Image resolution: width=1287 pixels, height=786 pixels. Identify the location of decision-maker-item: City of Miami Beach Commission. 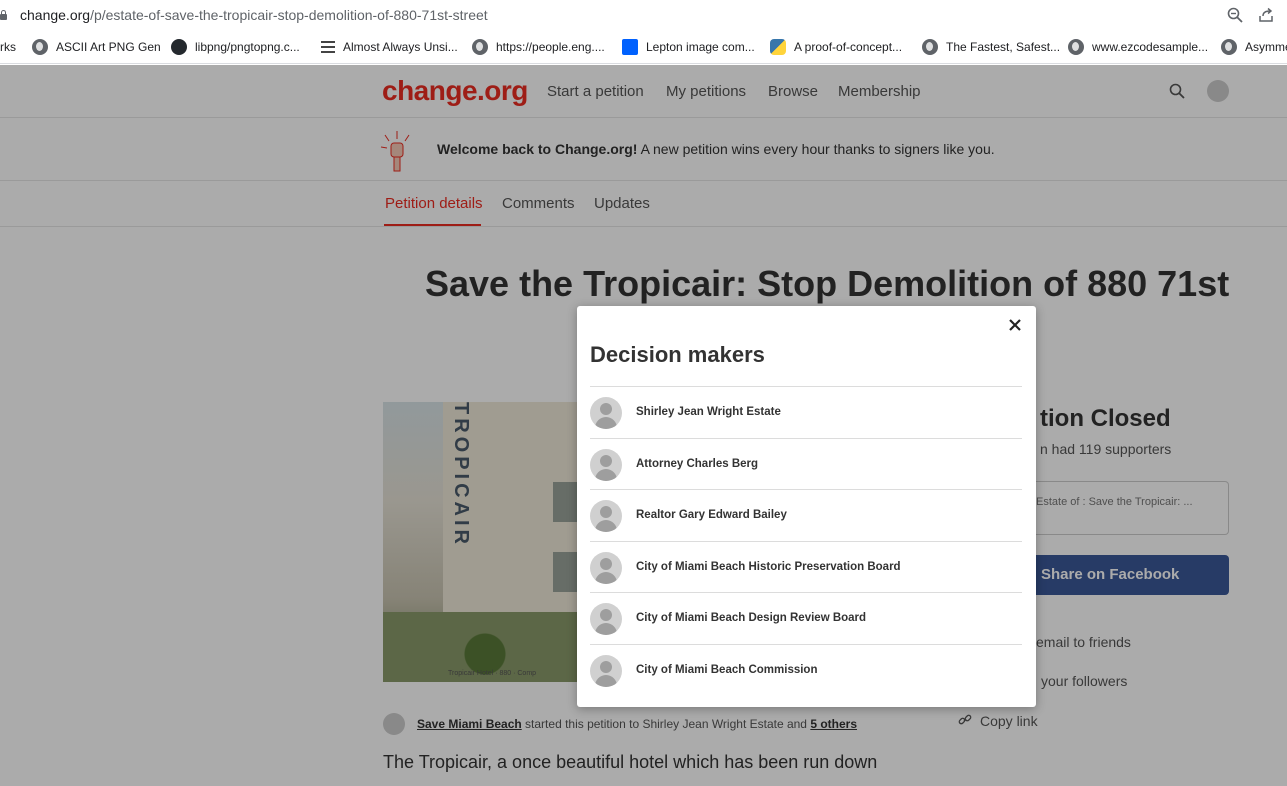
(806, 669).